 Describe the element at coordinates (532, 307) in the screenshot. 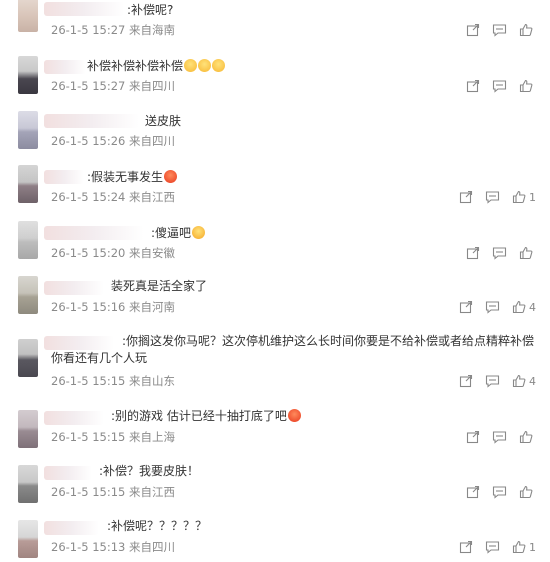

I see `like-count: 4` at that location.